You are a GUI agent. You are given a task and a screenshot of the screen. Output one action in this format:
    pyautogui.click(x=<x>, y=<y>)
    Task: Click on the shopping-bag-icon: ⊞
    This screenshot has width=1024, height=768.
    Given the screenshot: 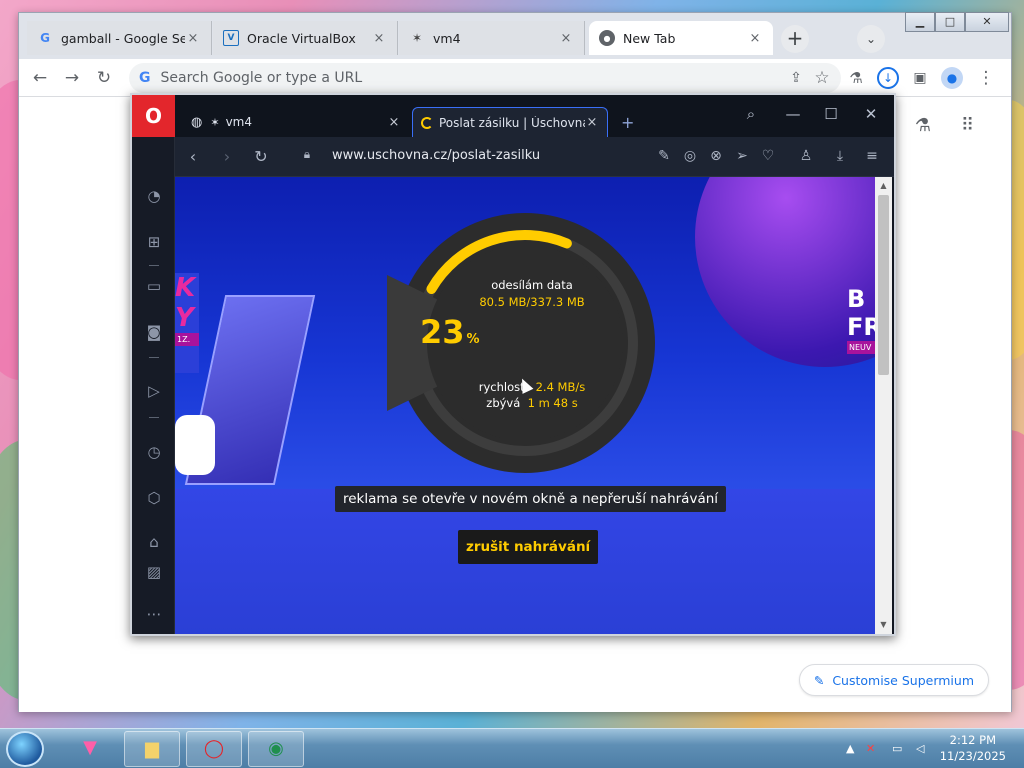 What is the action you would take?
    pyautogui.click(x=154, y=242)
    